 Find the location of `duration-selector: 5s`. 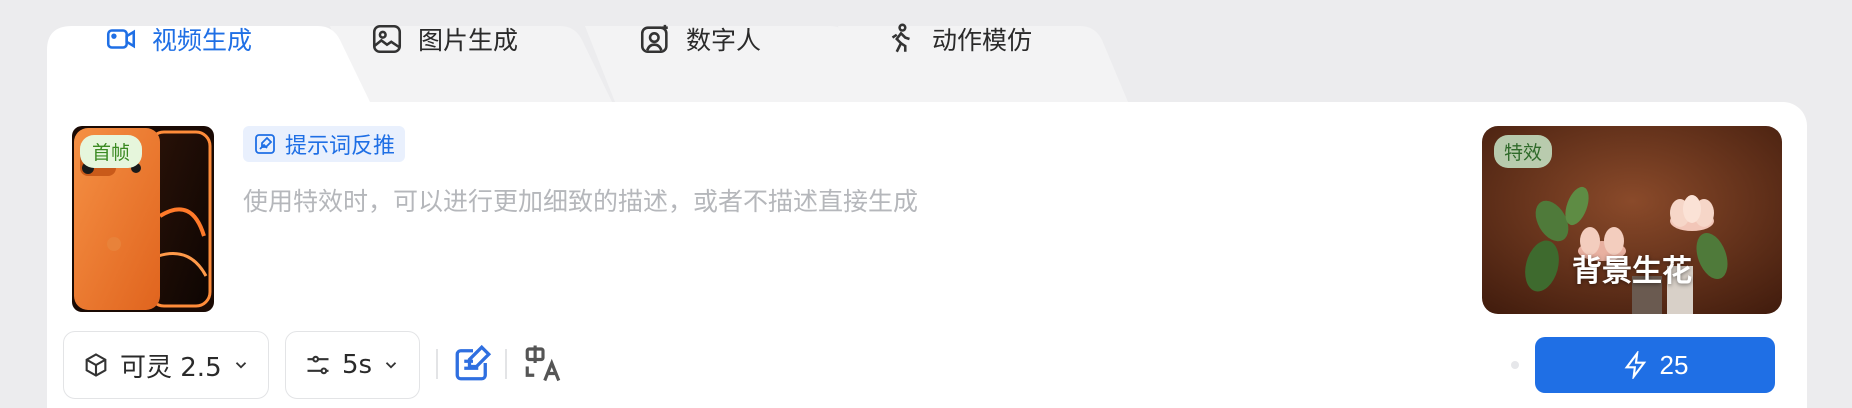

duration-selector: 5s is located at coordinates (352, 365).